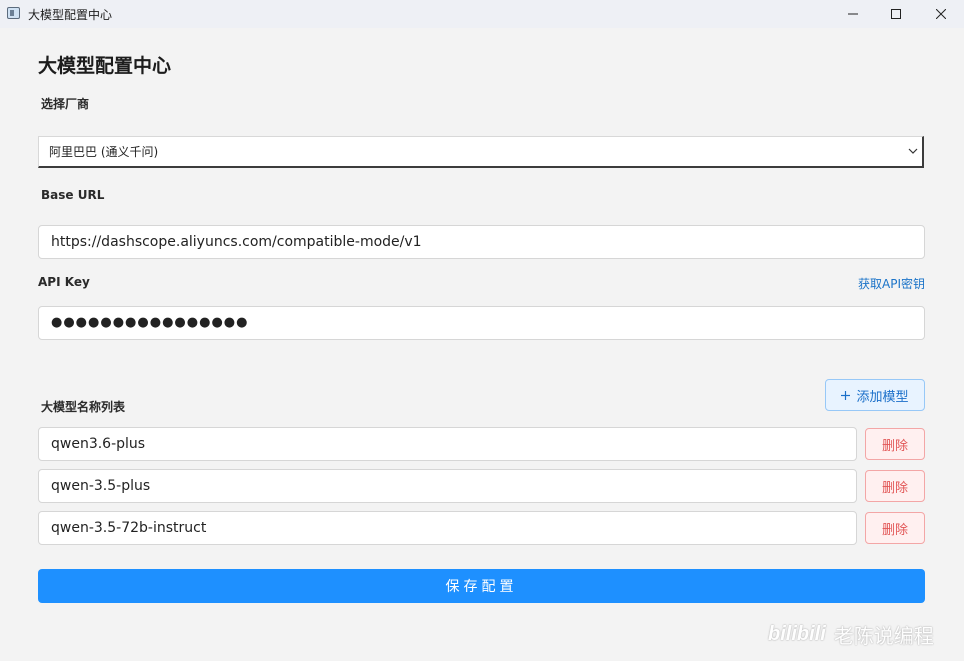 The height and width of the screenshot is (661, 964). Describe the element at coordinates (65, 104) in the screenshot. I see `vendor-label: 选择厂商` at that location.